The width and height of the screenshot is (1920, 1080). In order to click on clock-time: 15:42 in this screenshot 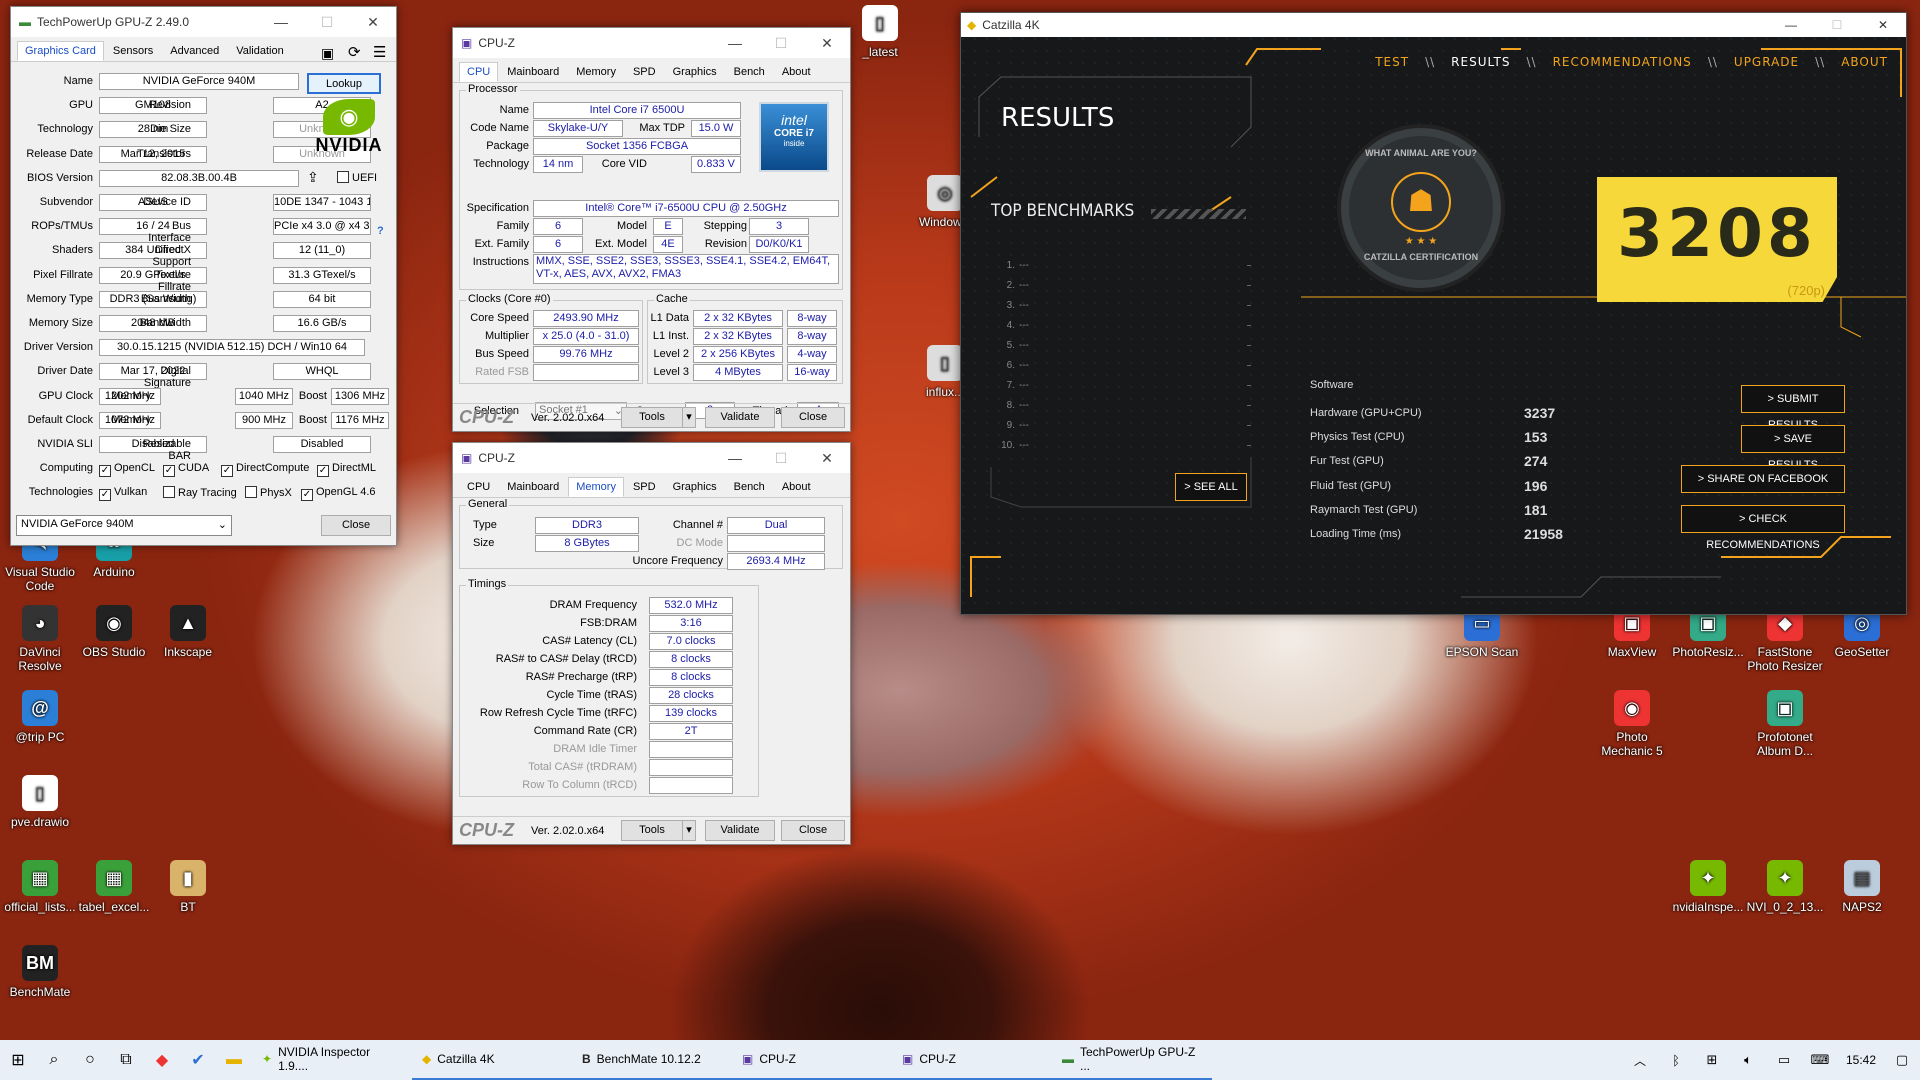, I will do `click(1860, 1060)`.